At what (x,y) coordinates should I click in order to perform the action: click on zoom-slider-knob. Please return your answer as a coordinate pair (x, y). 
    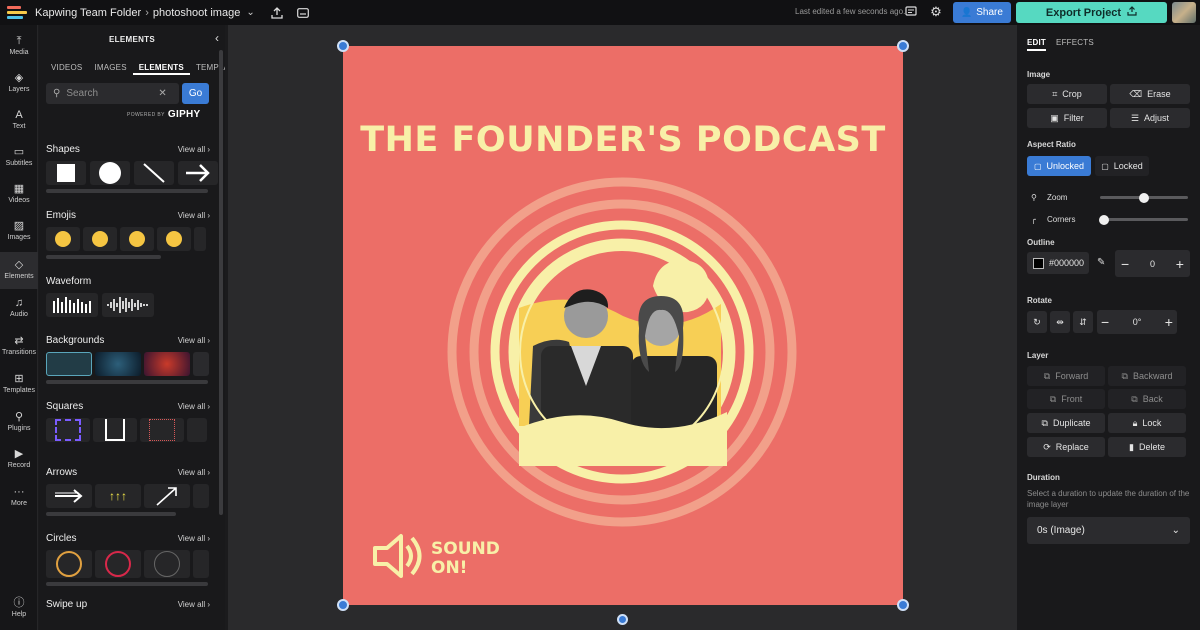
    Looking at the image, I should click on (1144, 198).